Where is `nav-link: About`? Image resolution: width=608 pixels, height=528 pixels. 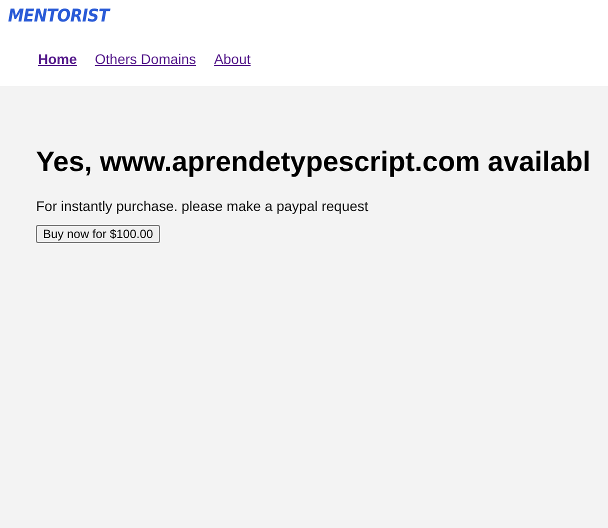 nav-link: About is located at coordinates (232, 59).